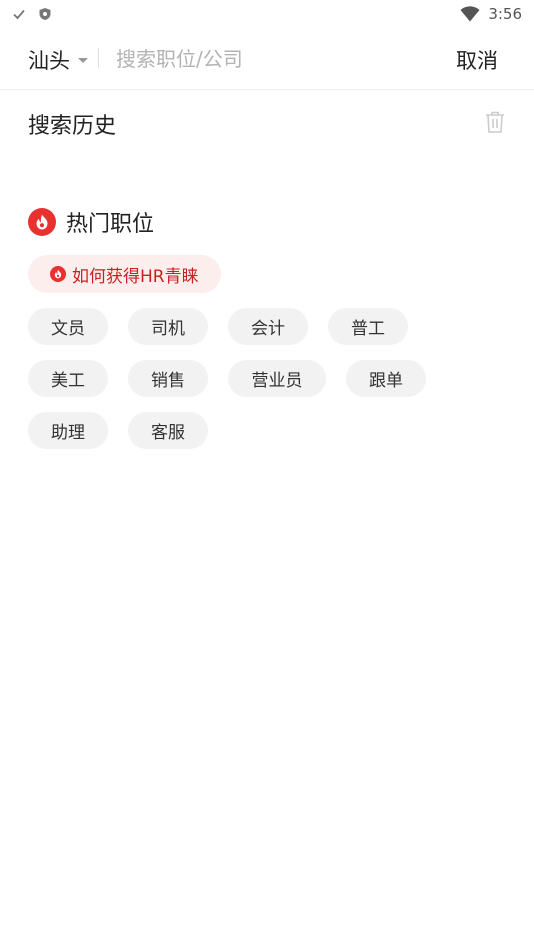 The width and height of the screenshot is (534, 949). I want to click on cancel-button: 取消, so click(477, 60).